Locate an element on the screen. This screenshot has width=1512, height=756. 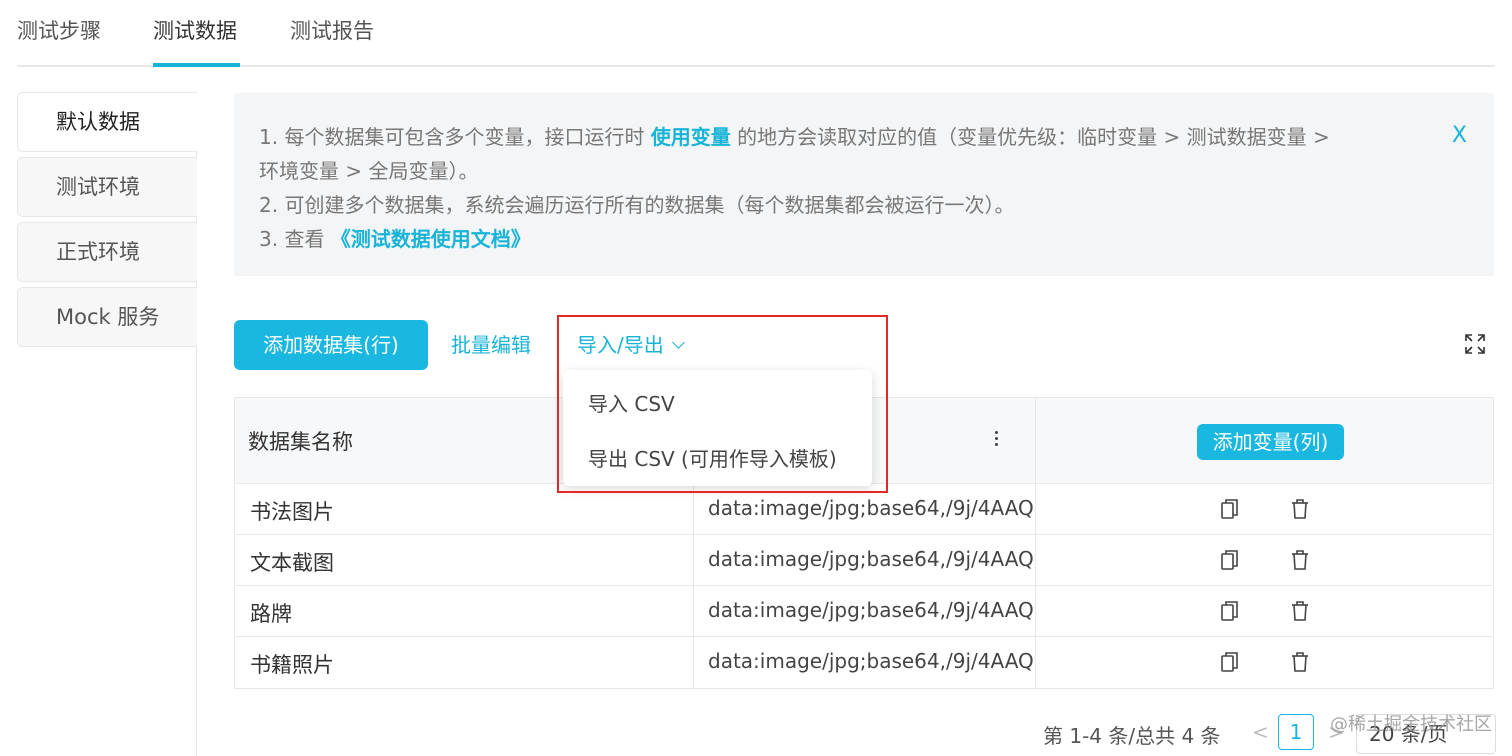
active-tab-indicator is located at coordinates (196, 65).